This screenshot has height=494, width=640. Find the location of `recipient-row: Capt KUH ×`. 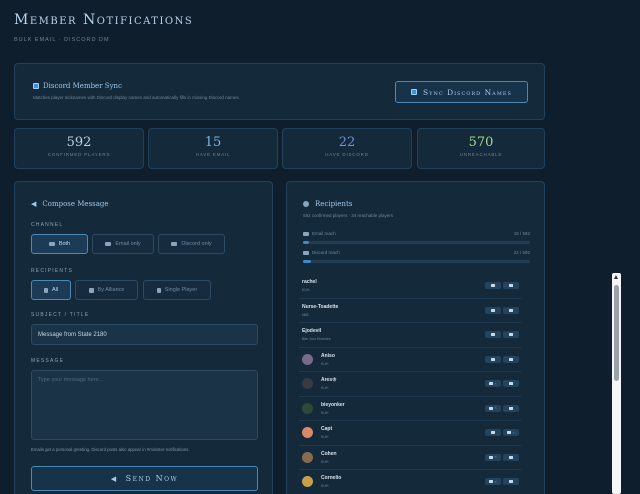

recipient-row: Capt KUH × is located at coordinates (410, 433).